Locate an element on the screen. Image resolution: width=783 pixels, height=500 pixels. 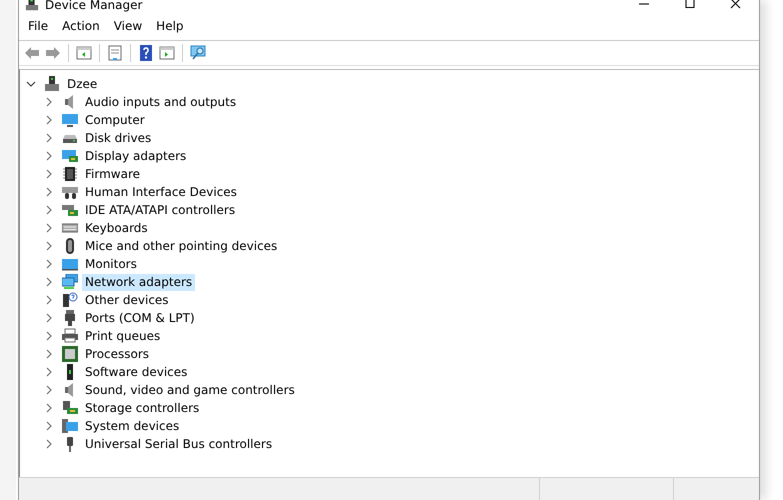
display-card-icon is located at coordinates (70, 156).